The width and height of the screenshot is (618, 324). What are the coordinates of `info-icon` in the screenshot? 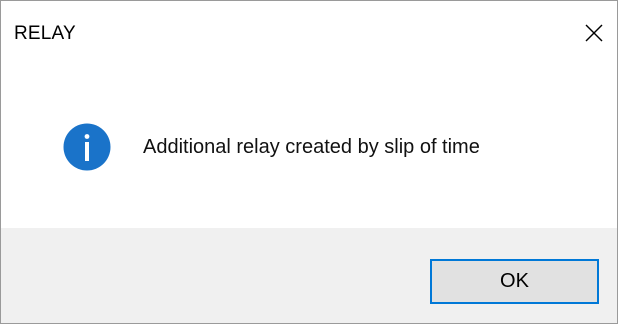 It's located at (87, 147).